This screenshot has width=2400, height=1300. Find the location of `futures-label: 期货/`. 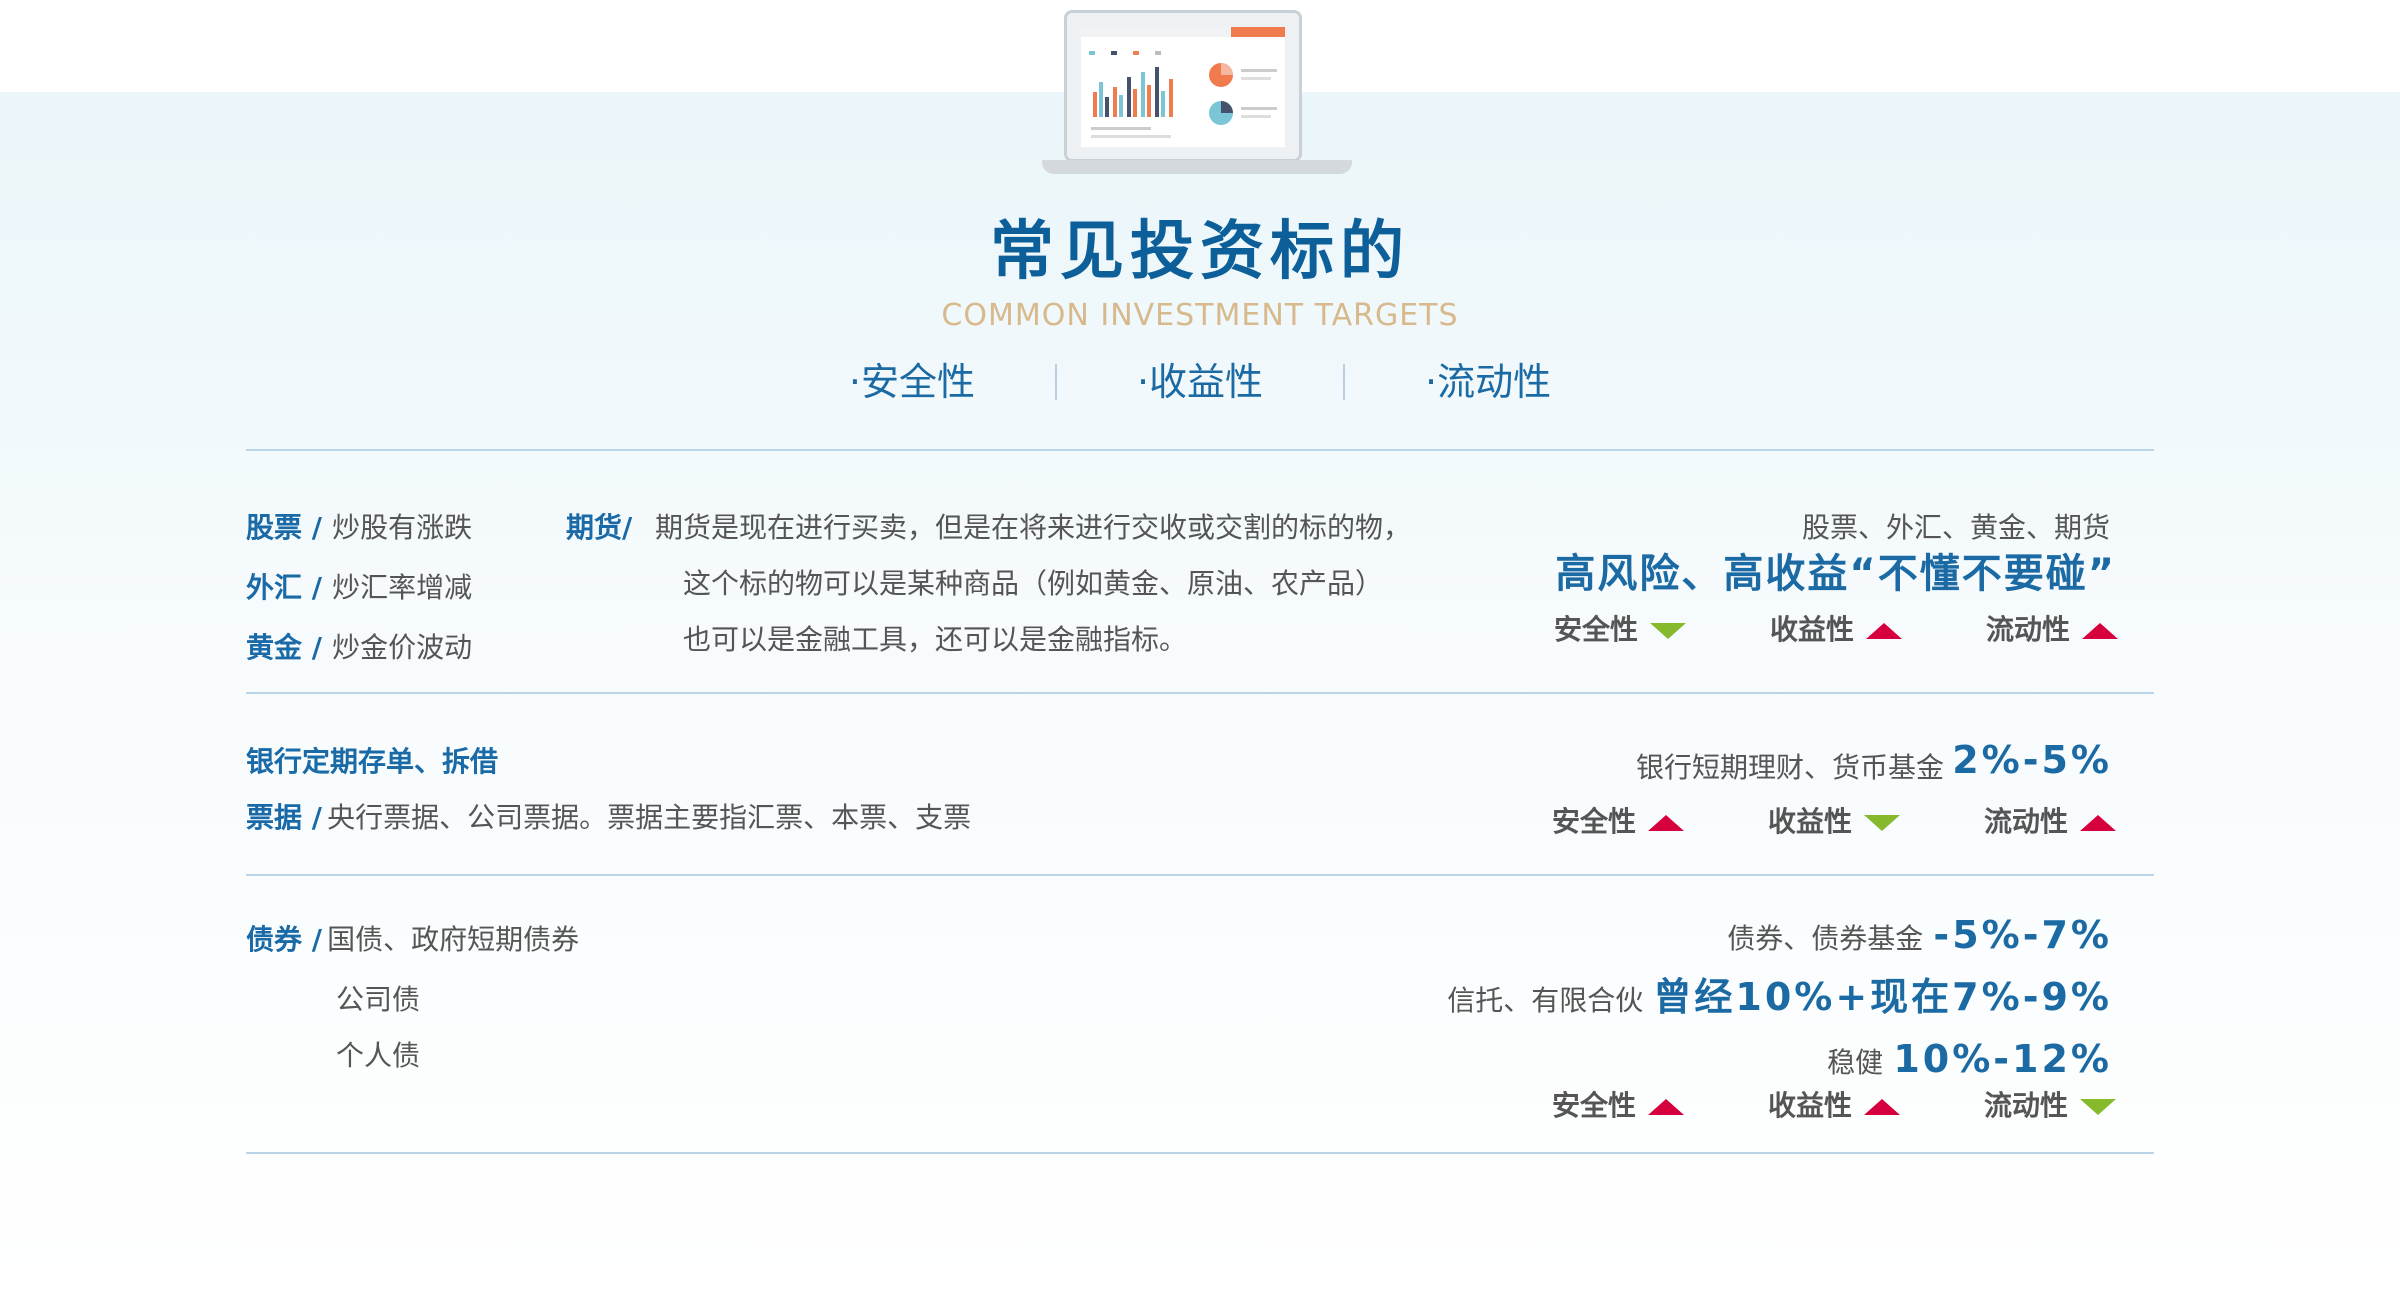

futures-label: 期货/ is located at coordinates (599, 527).